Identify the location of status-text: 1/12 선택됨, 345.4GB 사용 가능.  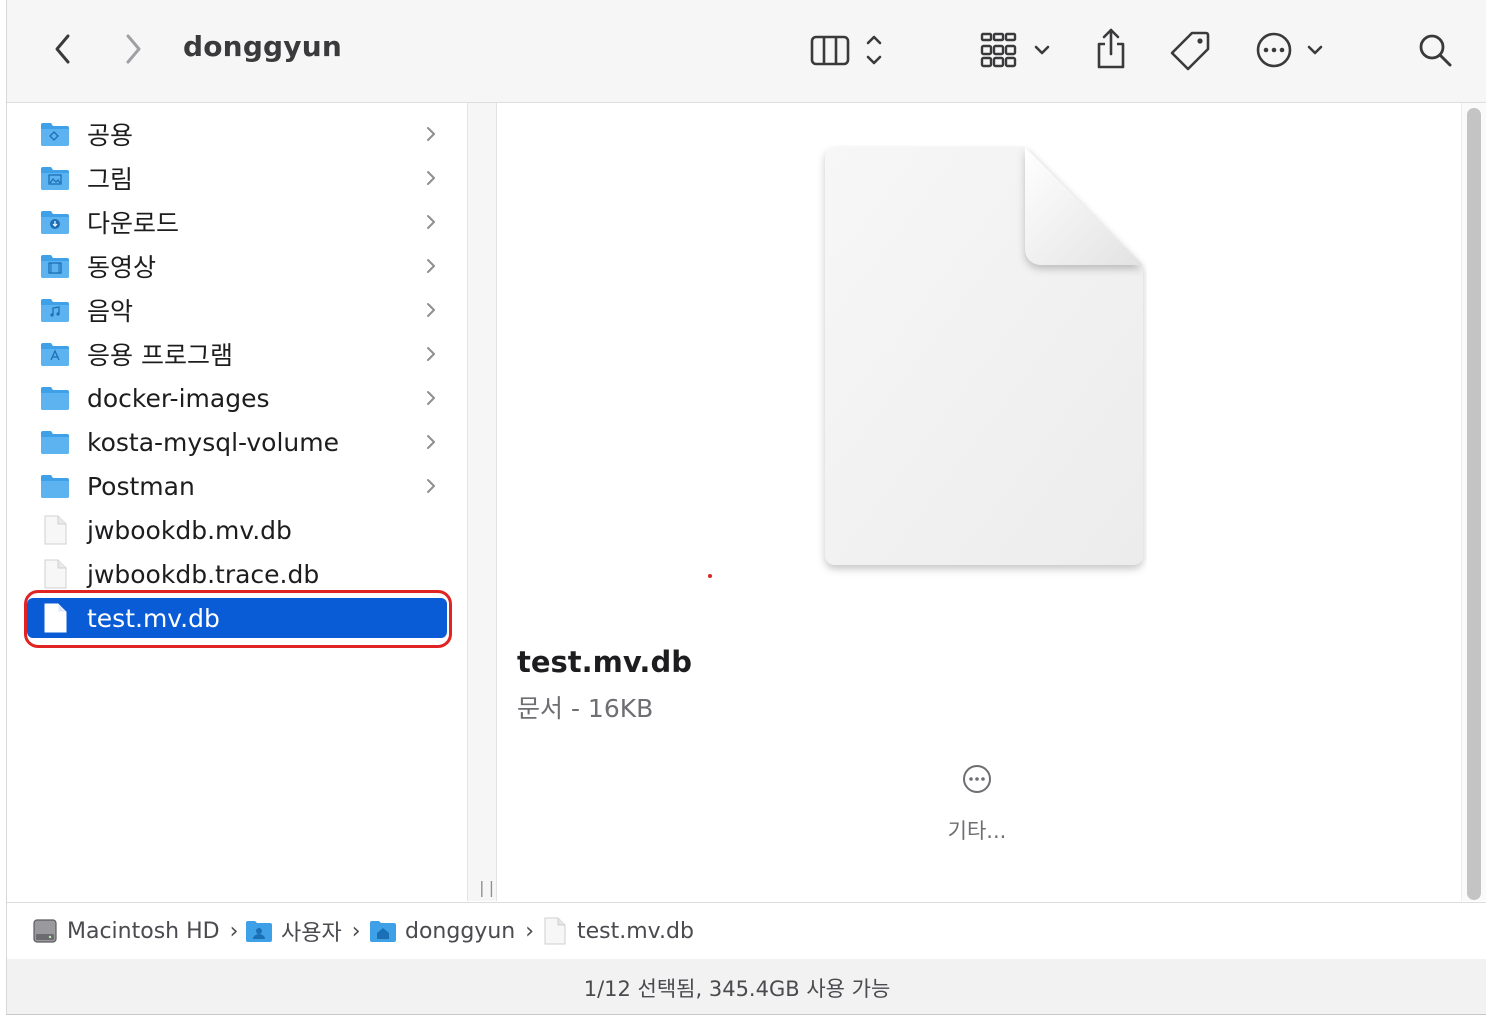
(737, 989).